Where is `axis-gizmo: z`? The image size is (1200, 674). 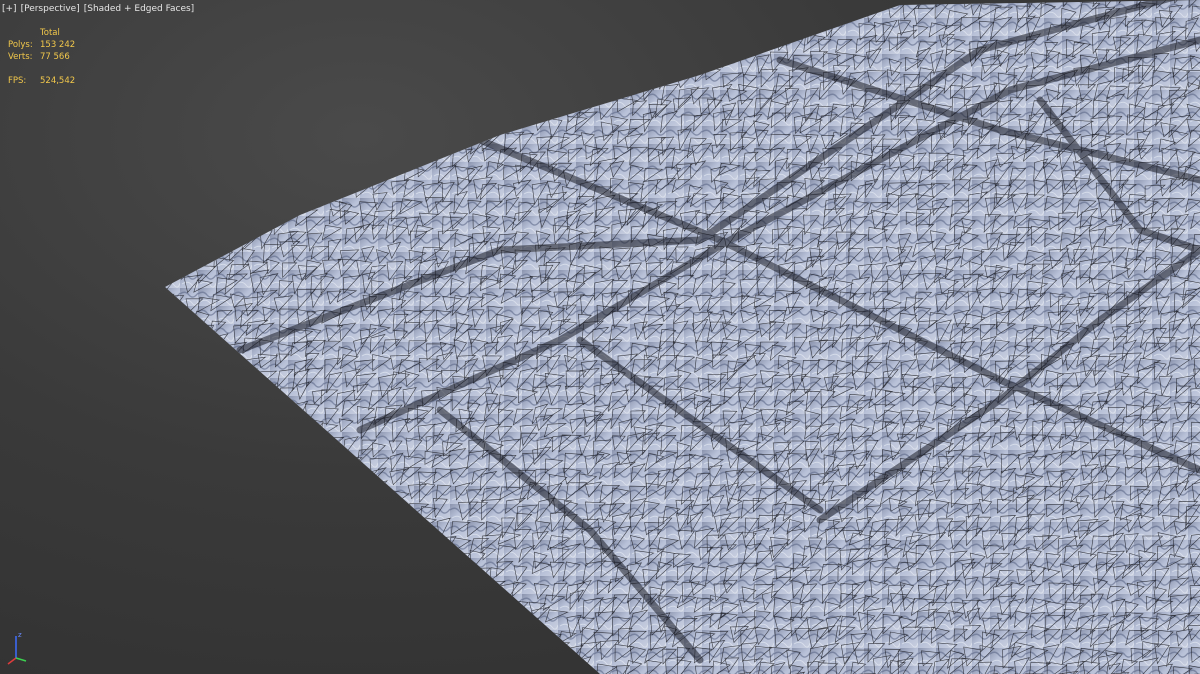
axis-gizmo: z is located at coordinates (17, 648).